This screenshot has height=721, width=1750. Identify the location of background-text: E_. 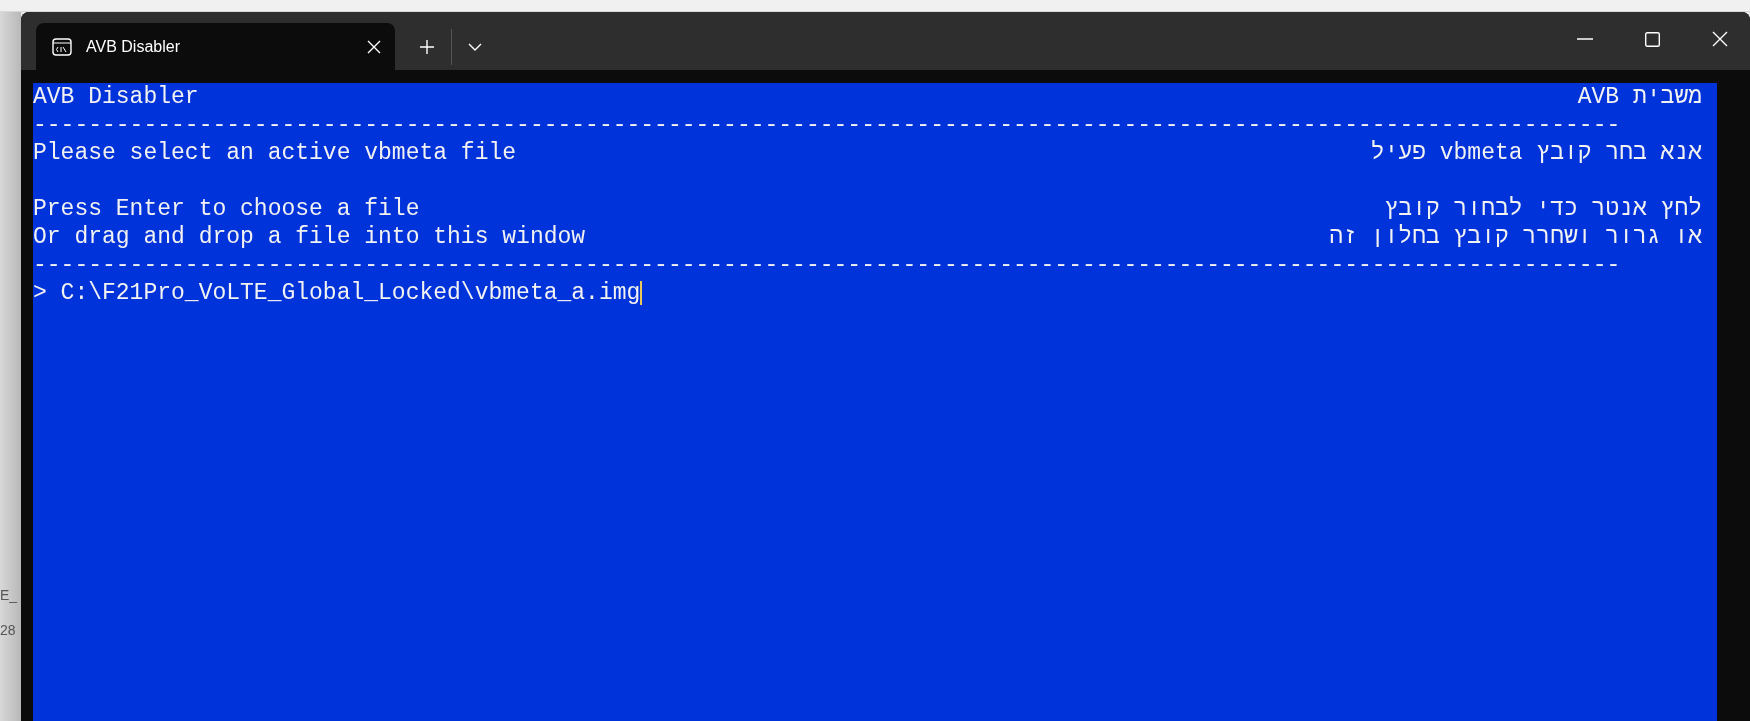
(9, 595).